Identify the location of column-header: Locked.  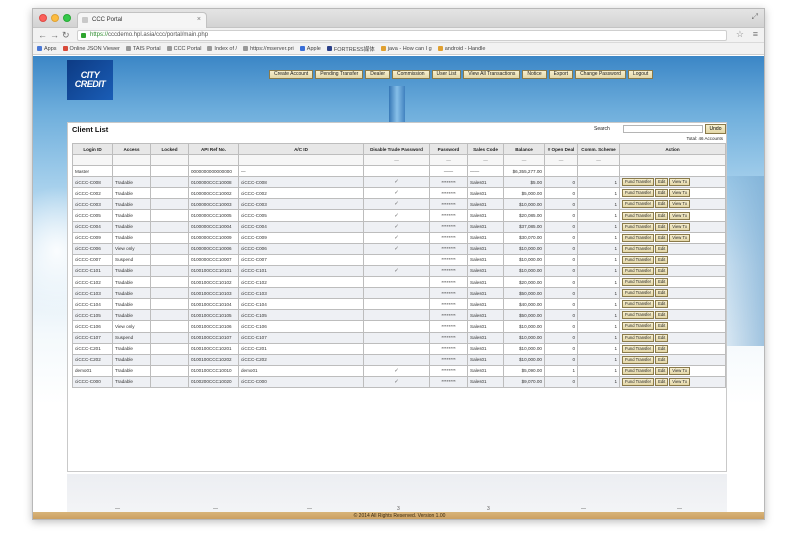
(169, 149).